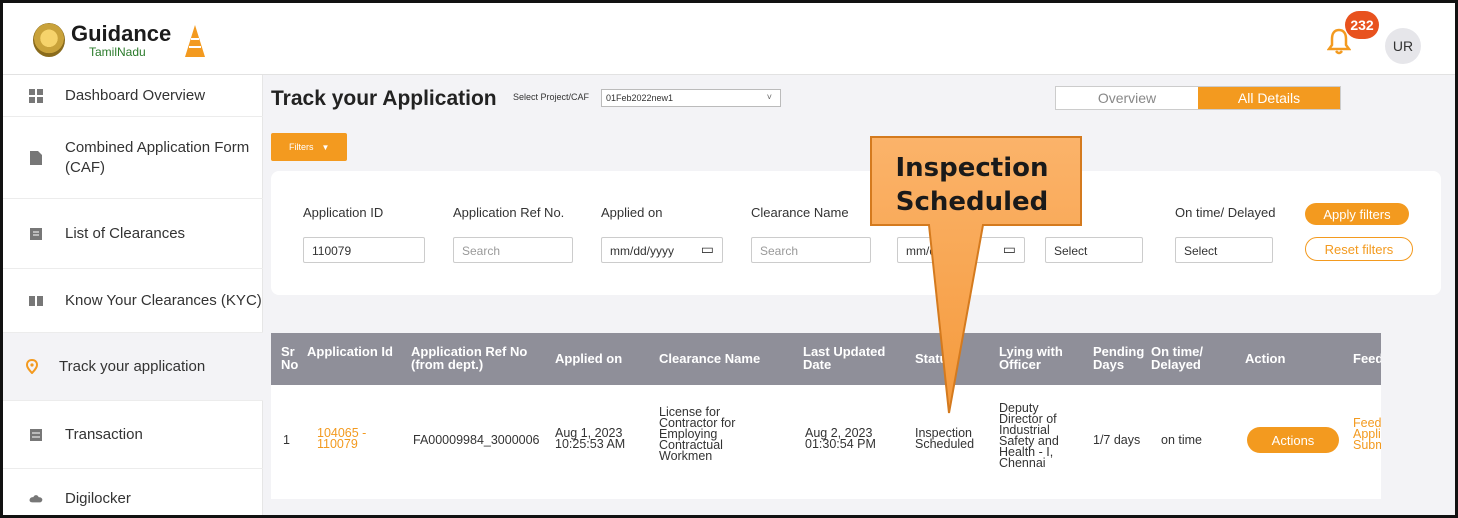 The image size is (1458, 518). Describe the element at coordinates (32, 366) in the screenshot. I see `location-pin-icon` at that location.